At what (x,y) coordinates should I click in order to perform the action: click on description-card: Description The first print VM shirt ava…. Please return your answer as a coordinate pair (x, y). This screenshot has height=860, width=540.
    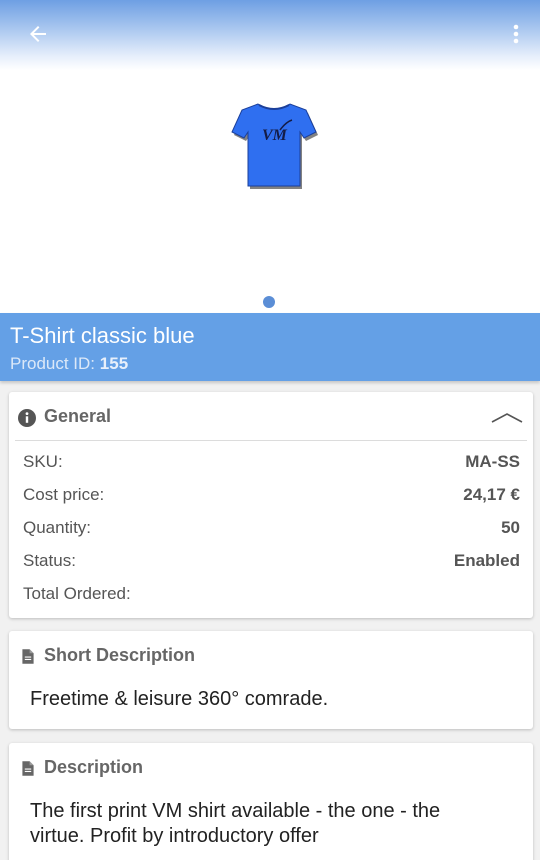
    Looking at the image, I should click on (271, 801).